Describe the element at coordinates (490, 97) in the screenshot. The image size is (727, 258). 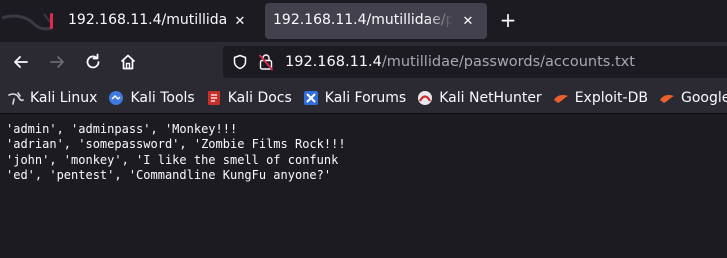
I see `bookmark-label: Kali NetHunter` at that location.